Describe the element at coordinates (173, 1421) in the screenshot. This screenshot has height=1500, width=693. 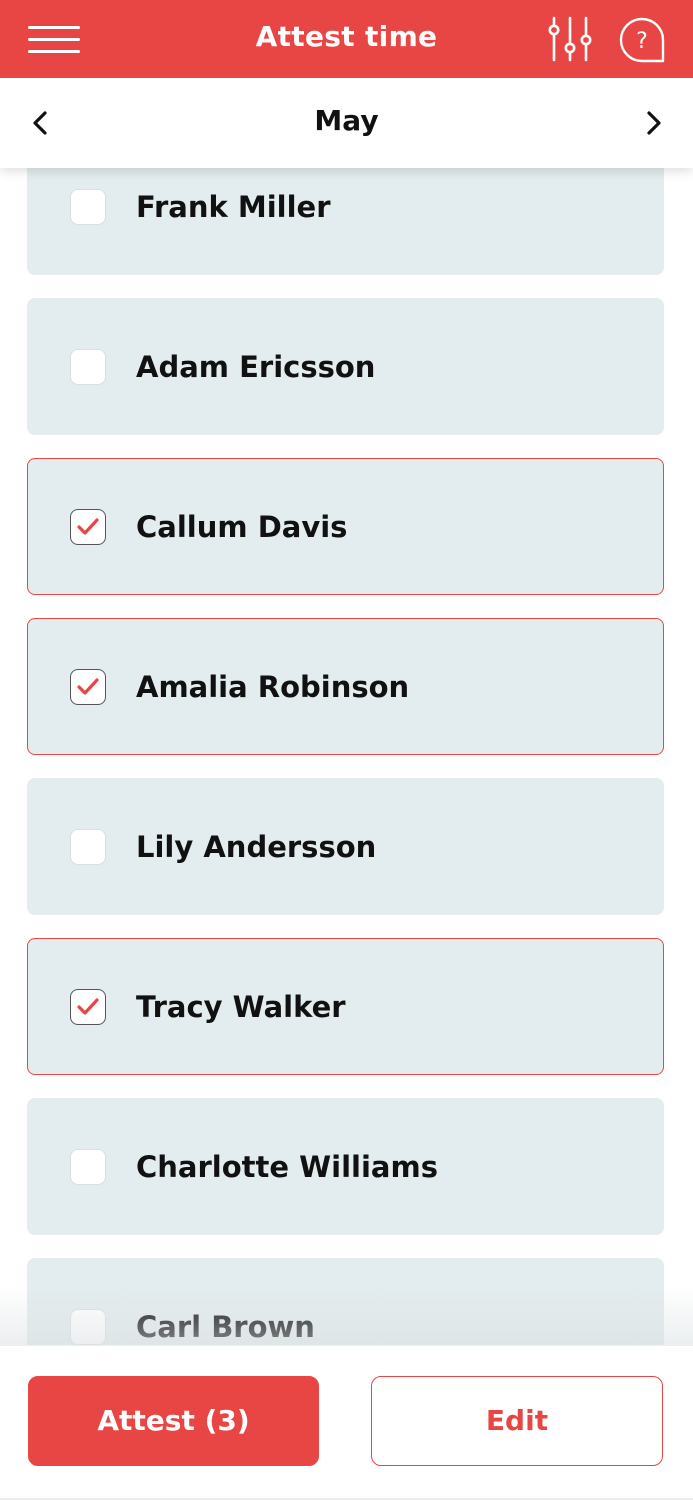
I see `attest-button: Attest (3)` at that location.